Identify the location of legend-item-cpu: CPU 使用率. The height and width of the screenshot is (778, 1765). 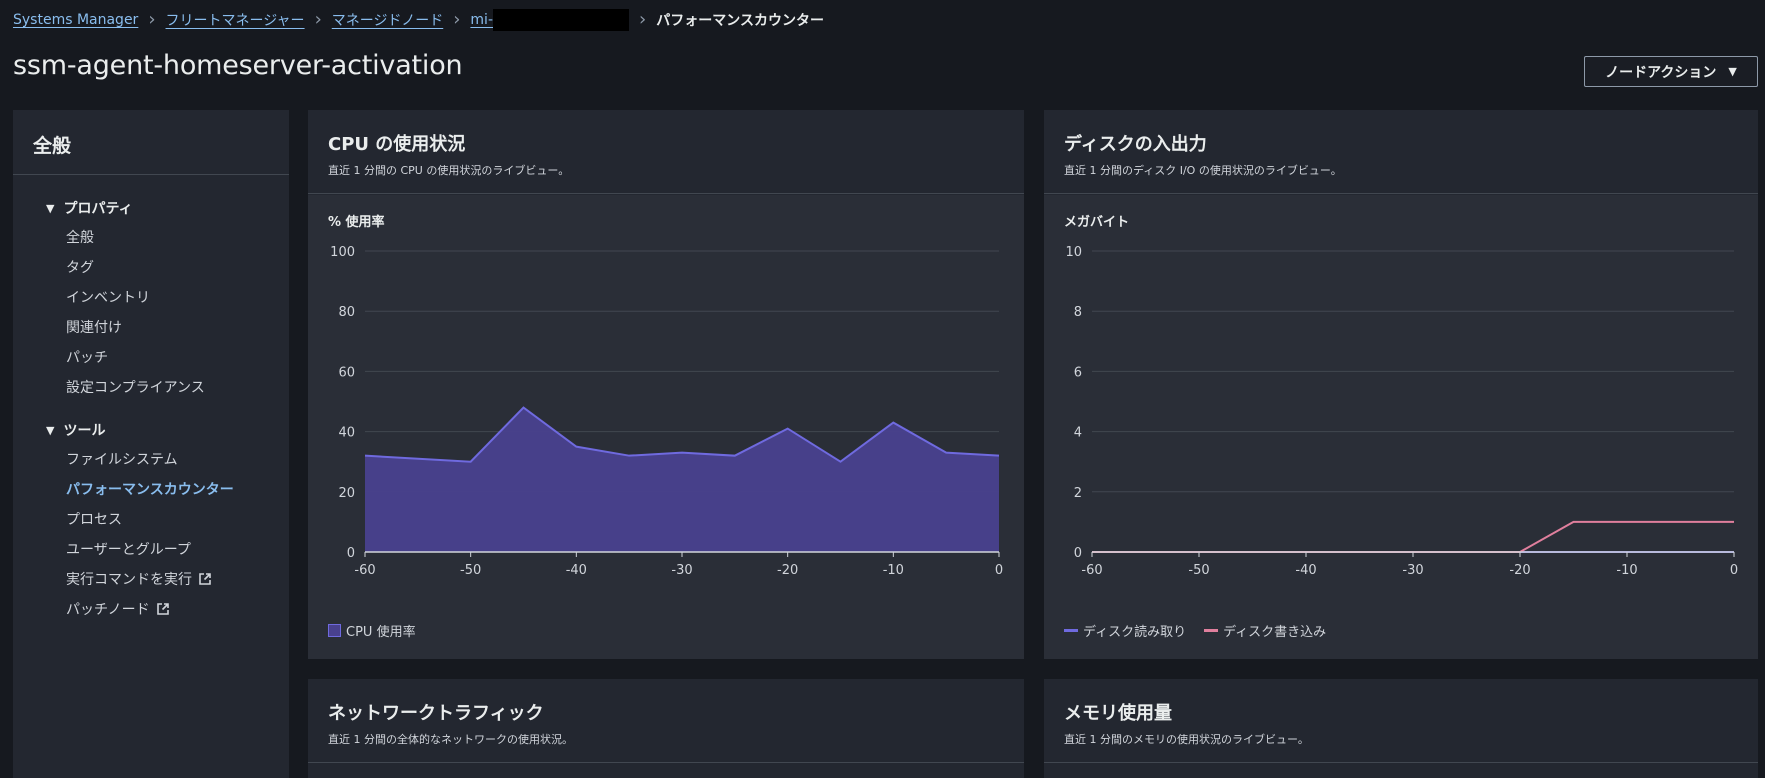
(372, 630).